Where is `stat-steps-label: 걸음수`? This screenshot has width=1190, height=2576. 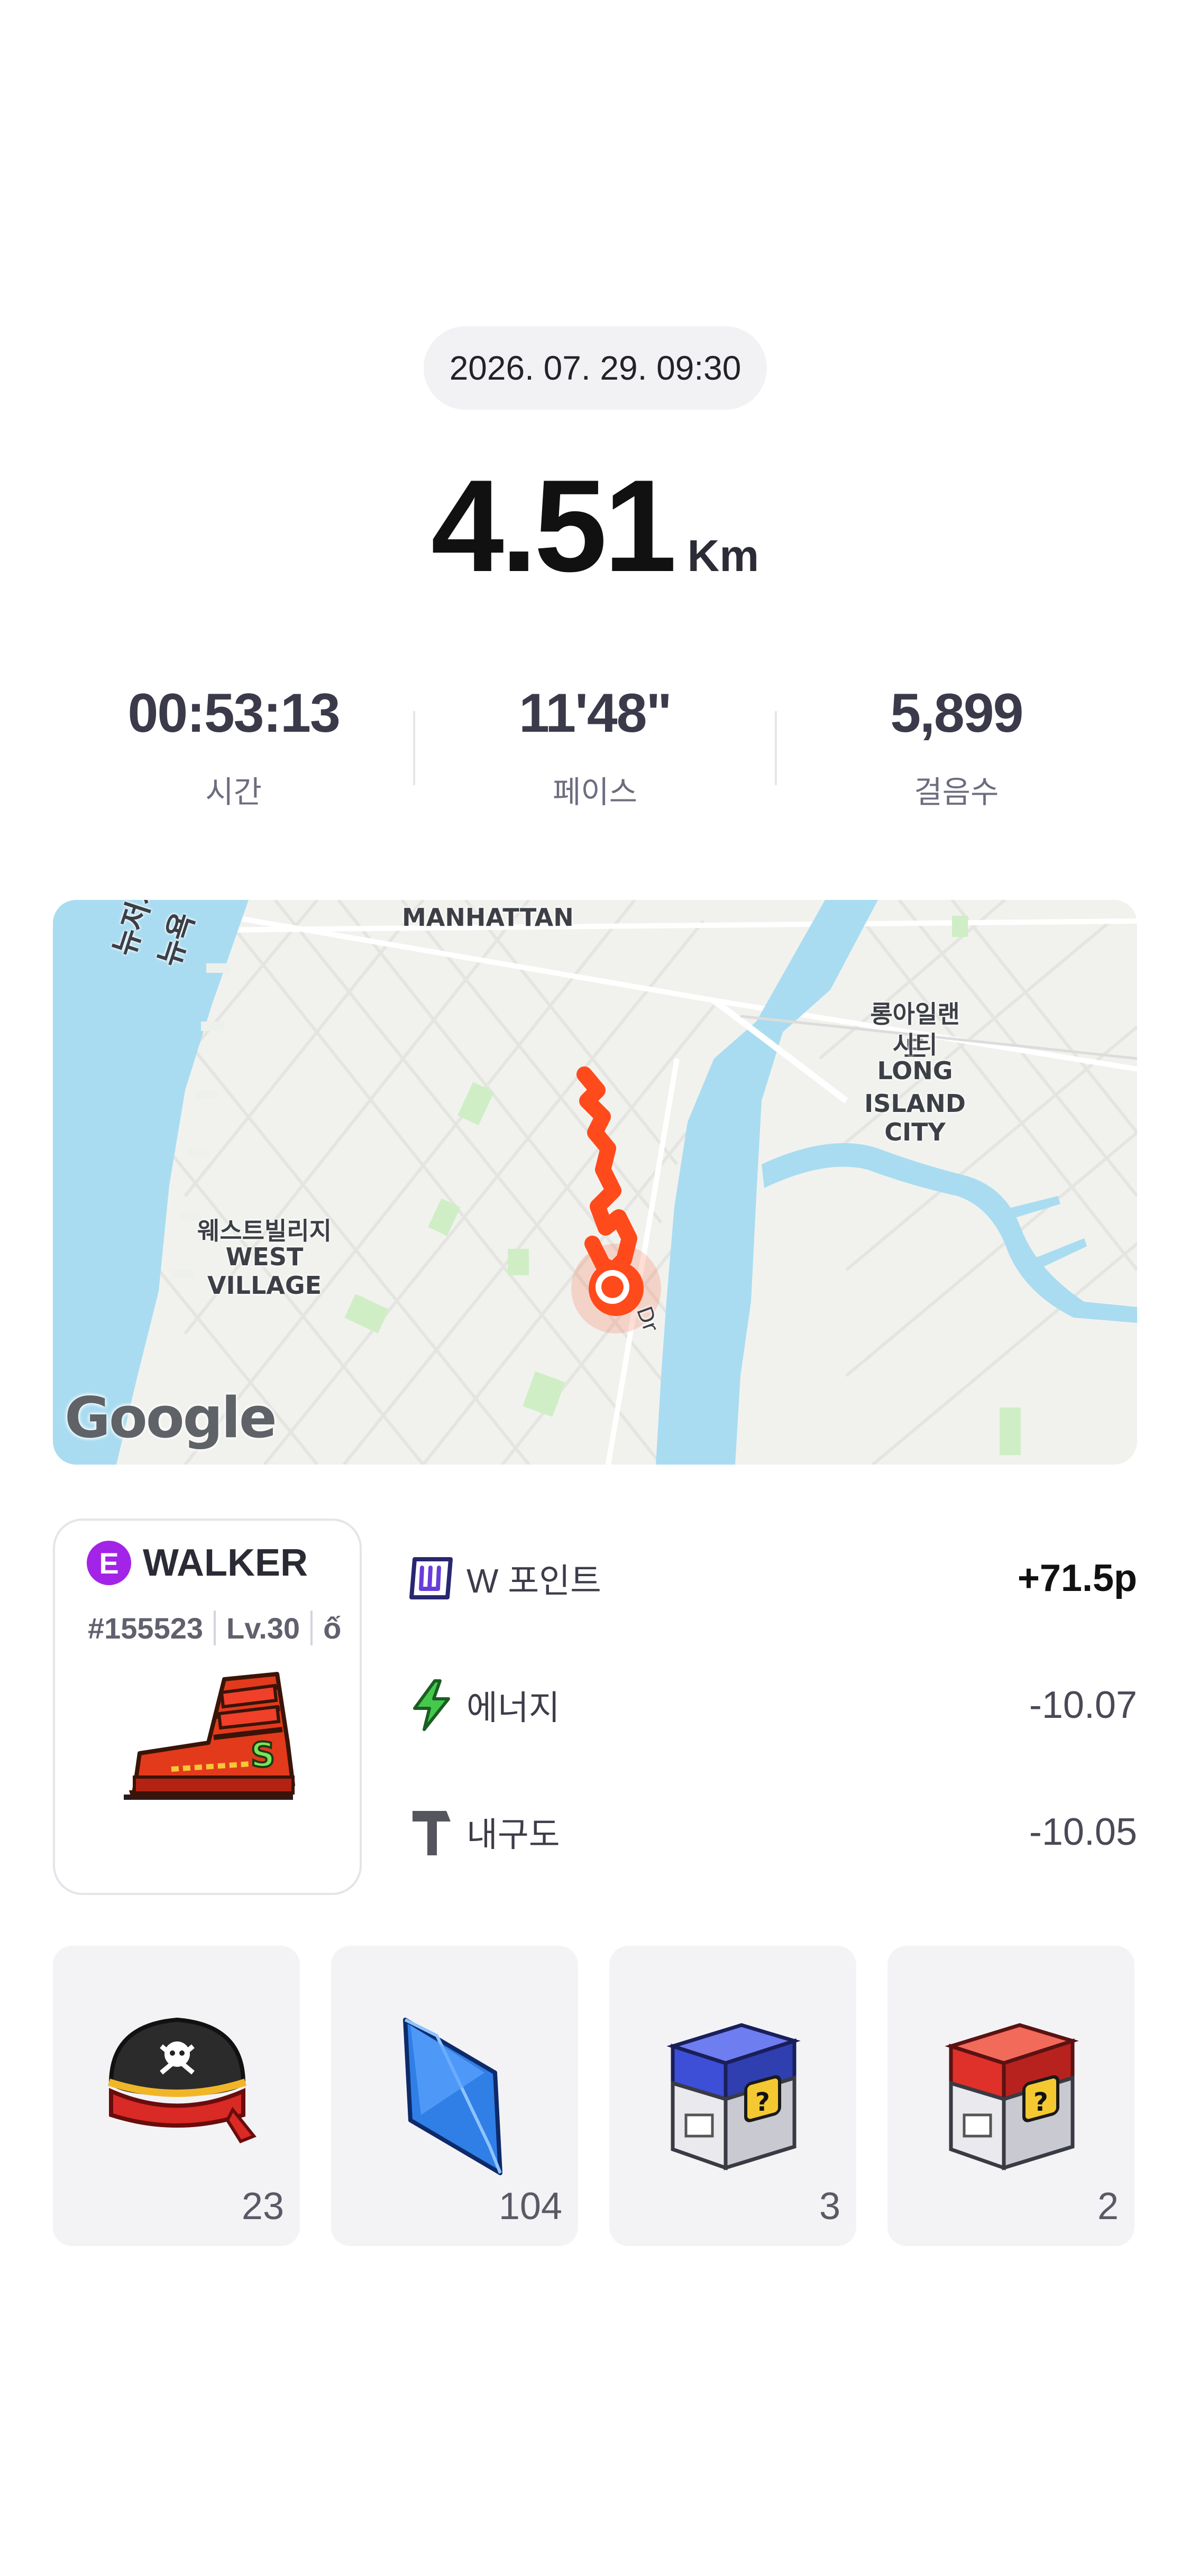
stat-steps-label: 걸음수 is located at coordinates (956, 792).